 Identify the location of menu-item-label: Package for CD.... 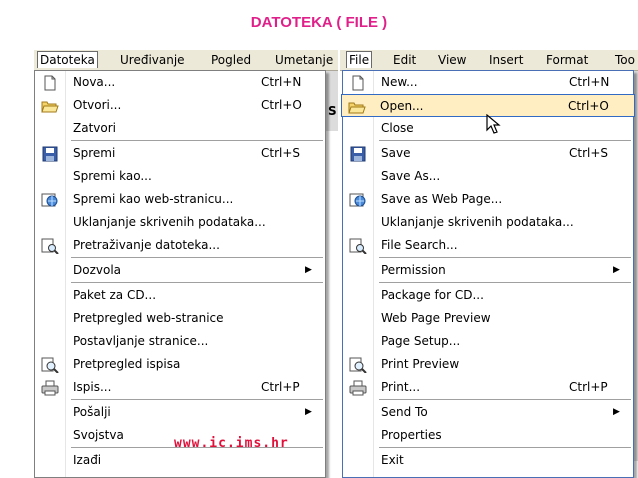
(432, 295).